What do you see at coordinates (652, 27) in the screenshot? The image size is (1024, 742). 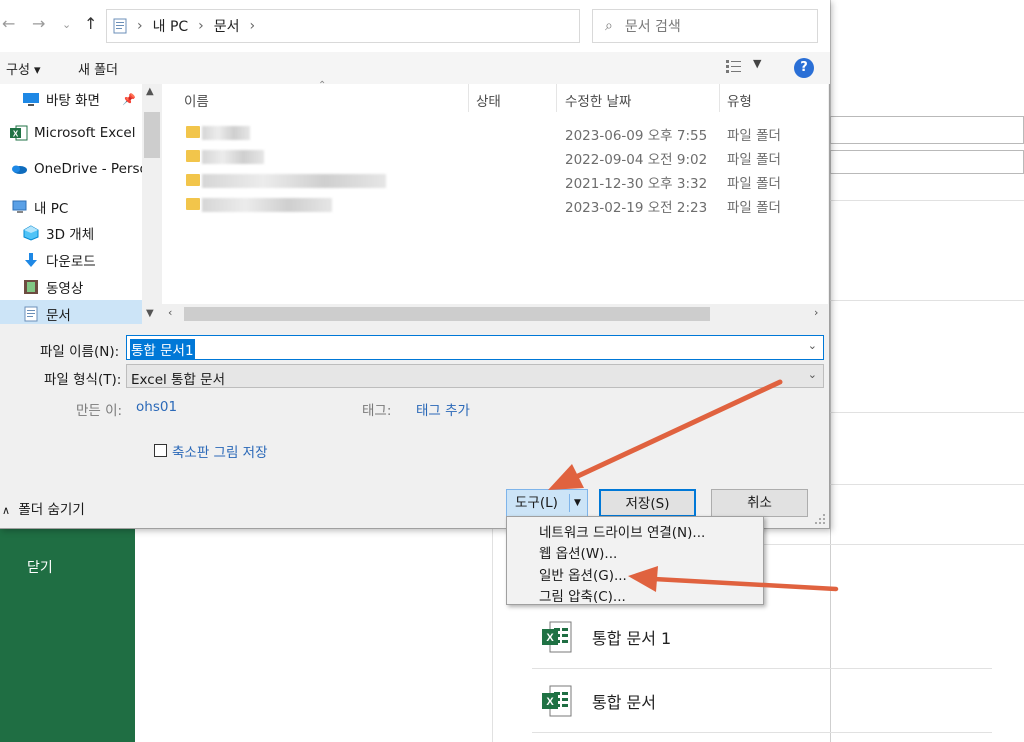 I see `search-placeholder: 문서 검색` at bounding box center [652, 27].